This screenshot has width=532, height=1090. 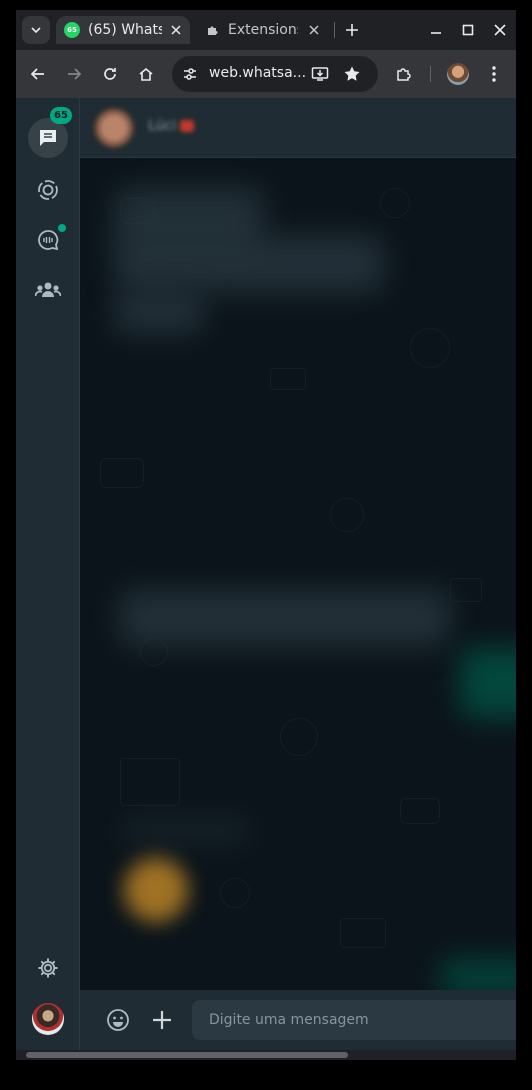 I want to click on install-app-icon, so click(x=320, y=74).